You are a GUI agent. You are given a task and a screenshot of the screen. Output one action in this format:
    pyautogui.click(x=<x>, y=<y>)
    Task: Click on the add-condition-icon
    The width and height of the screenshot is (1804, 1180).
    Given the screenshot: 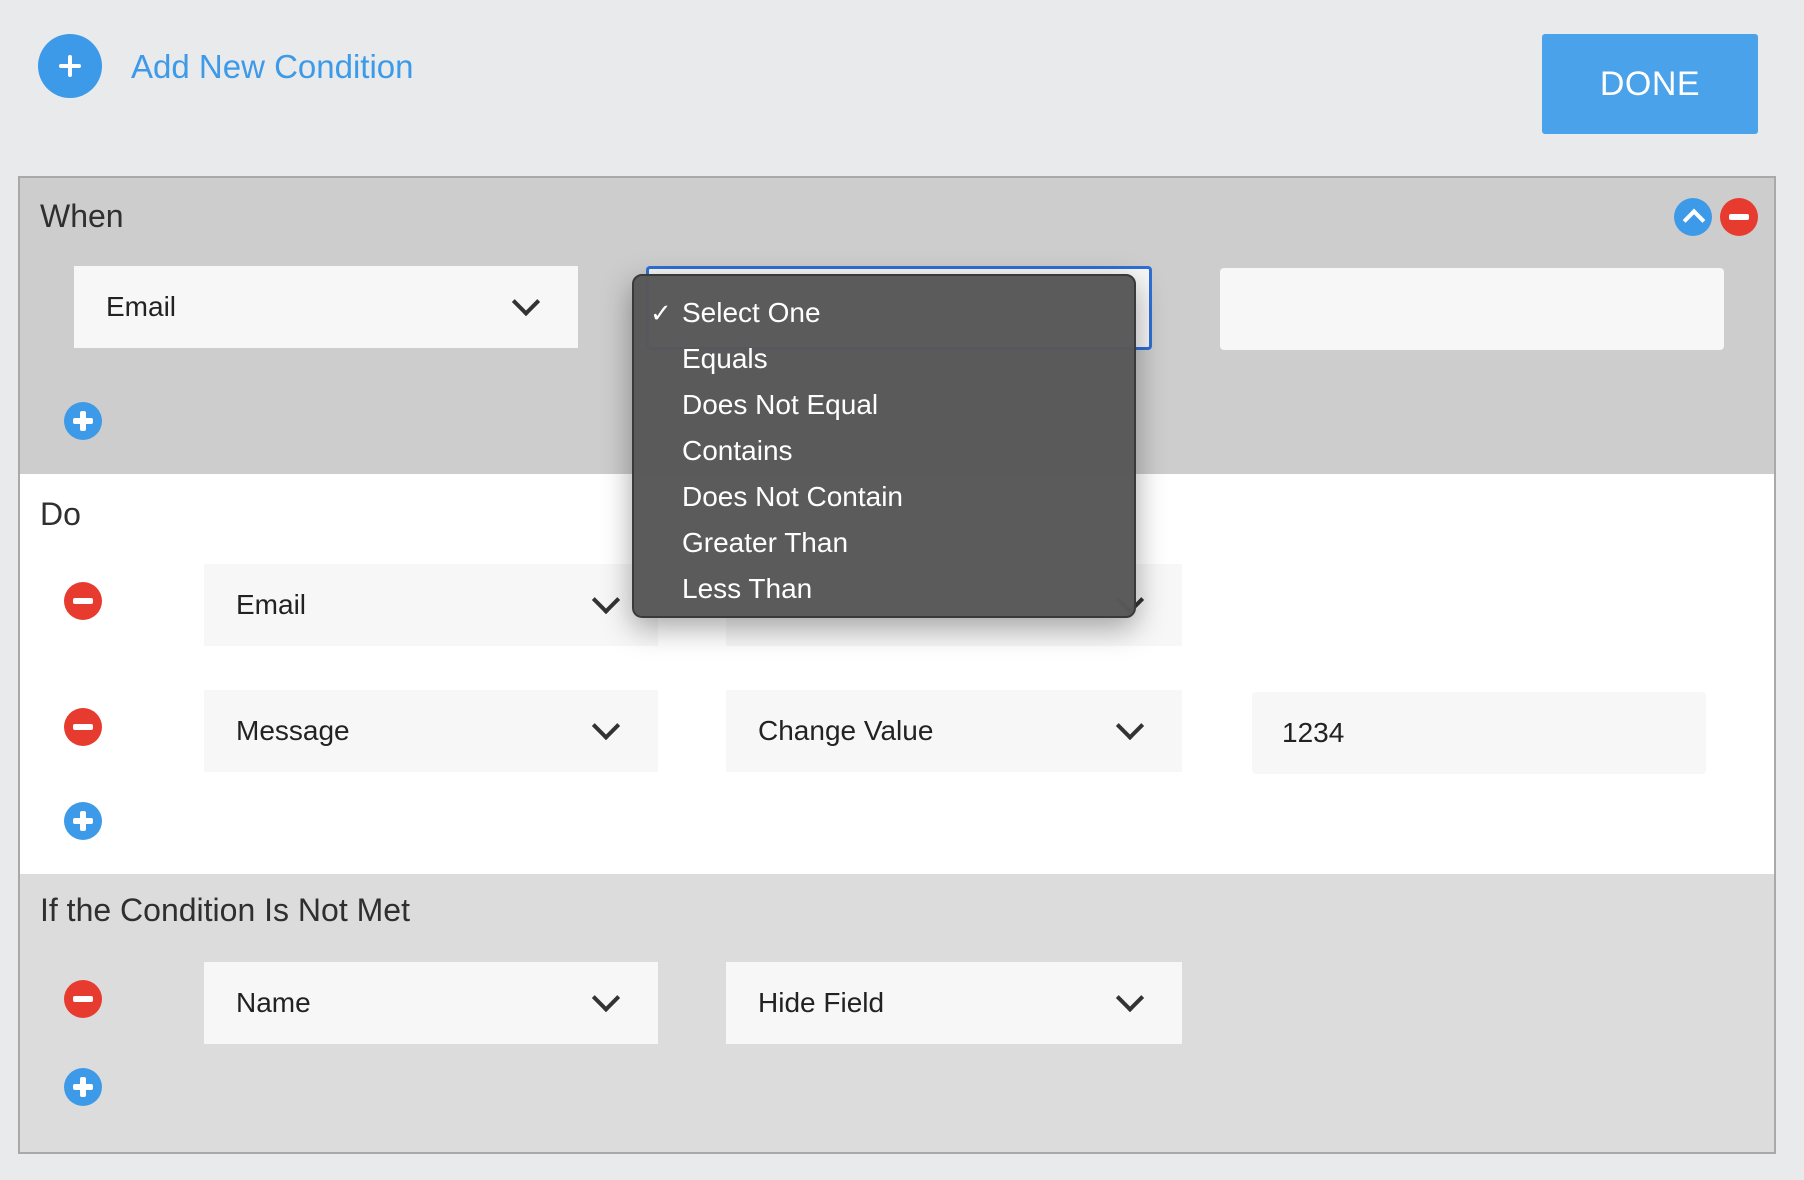 What is the action you would take?
    pyautogui.click(x=70, y=66)
    